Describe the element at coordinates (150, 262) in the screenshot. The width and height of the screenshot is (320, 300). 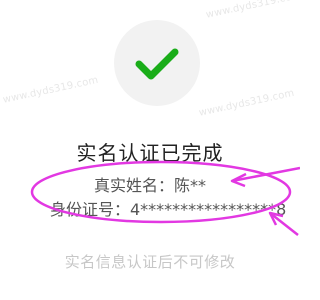
I see `immutable-note: 实名信息认证后不可修改` at that location.